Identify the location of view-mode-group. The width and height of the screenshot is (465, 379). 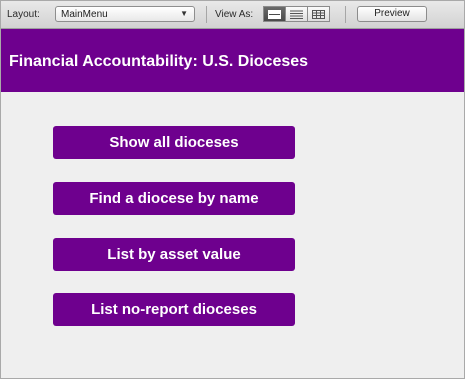
(296, 14).